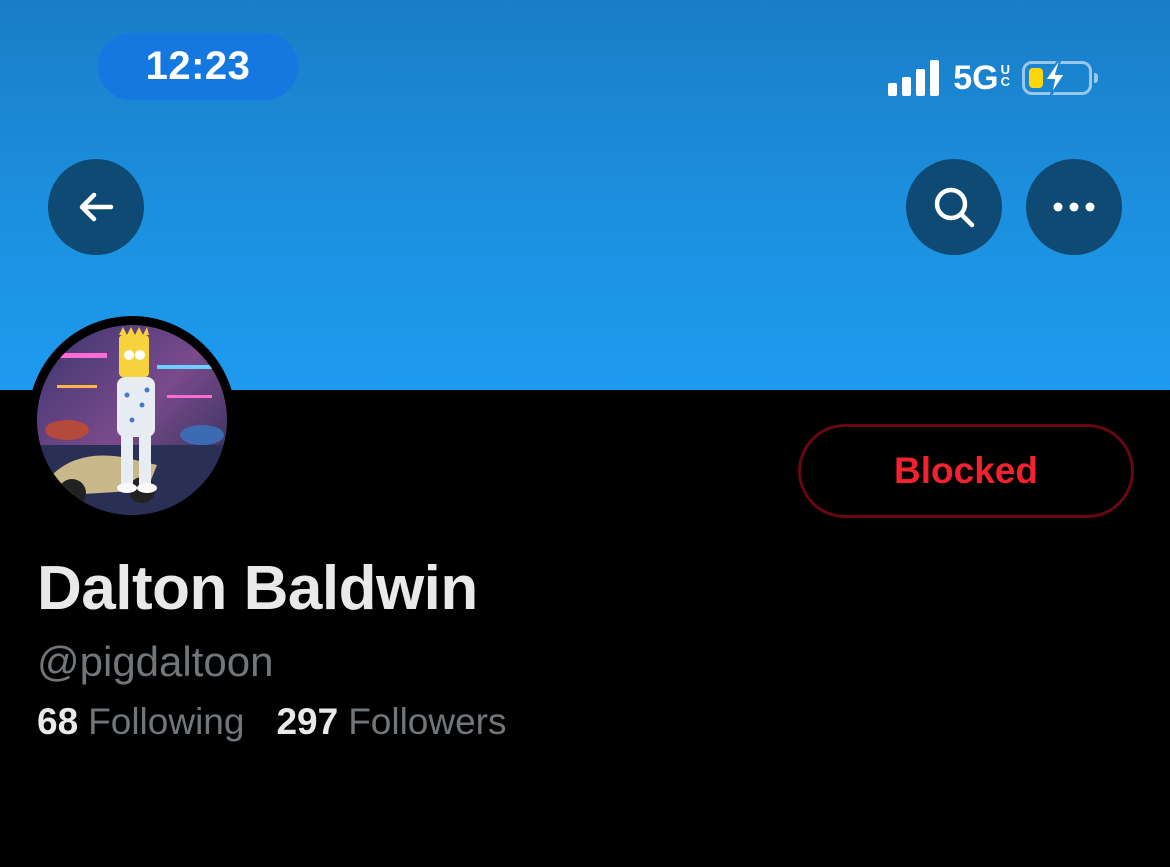 This screenshot has height=867, width=1170. Describe the element at coordinates (914, 78) in the screenshot. I see `cellular-signal-icon` at that location.